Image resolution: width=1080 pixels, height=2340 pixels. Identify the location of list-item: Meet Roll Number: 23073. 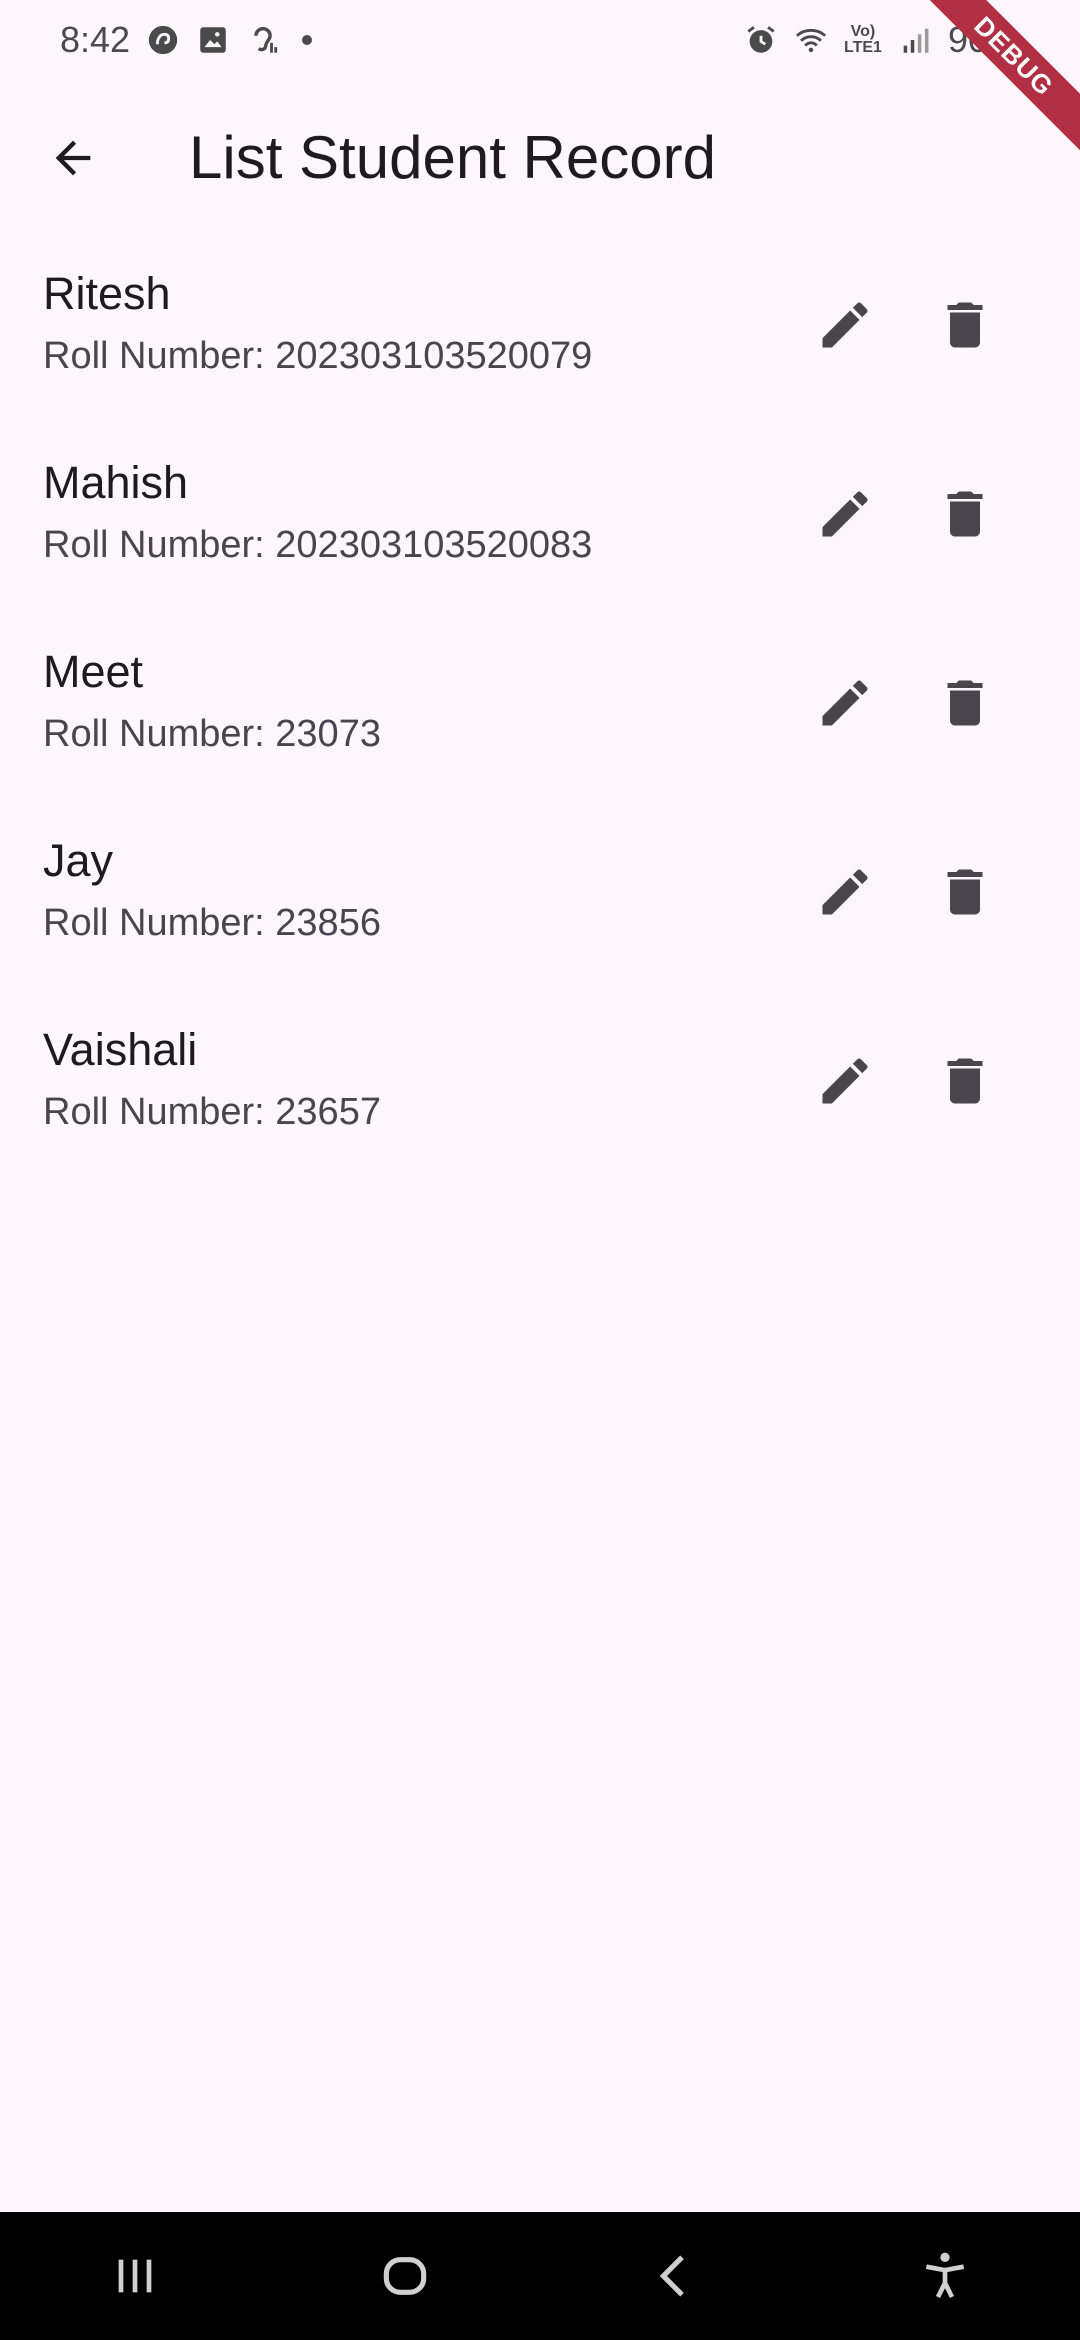
(540, 702).